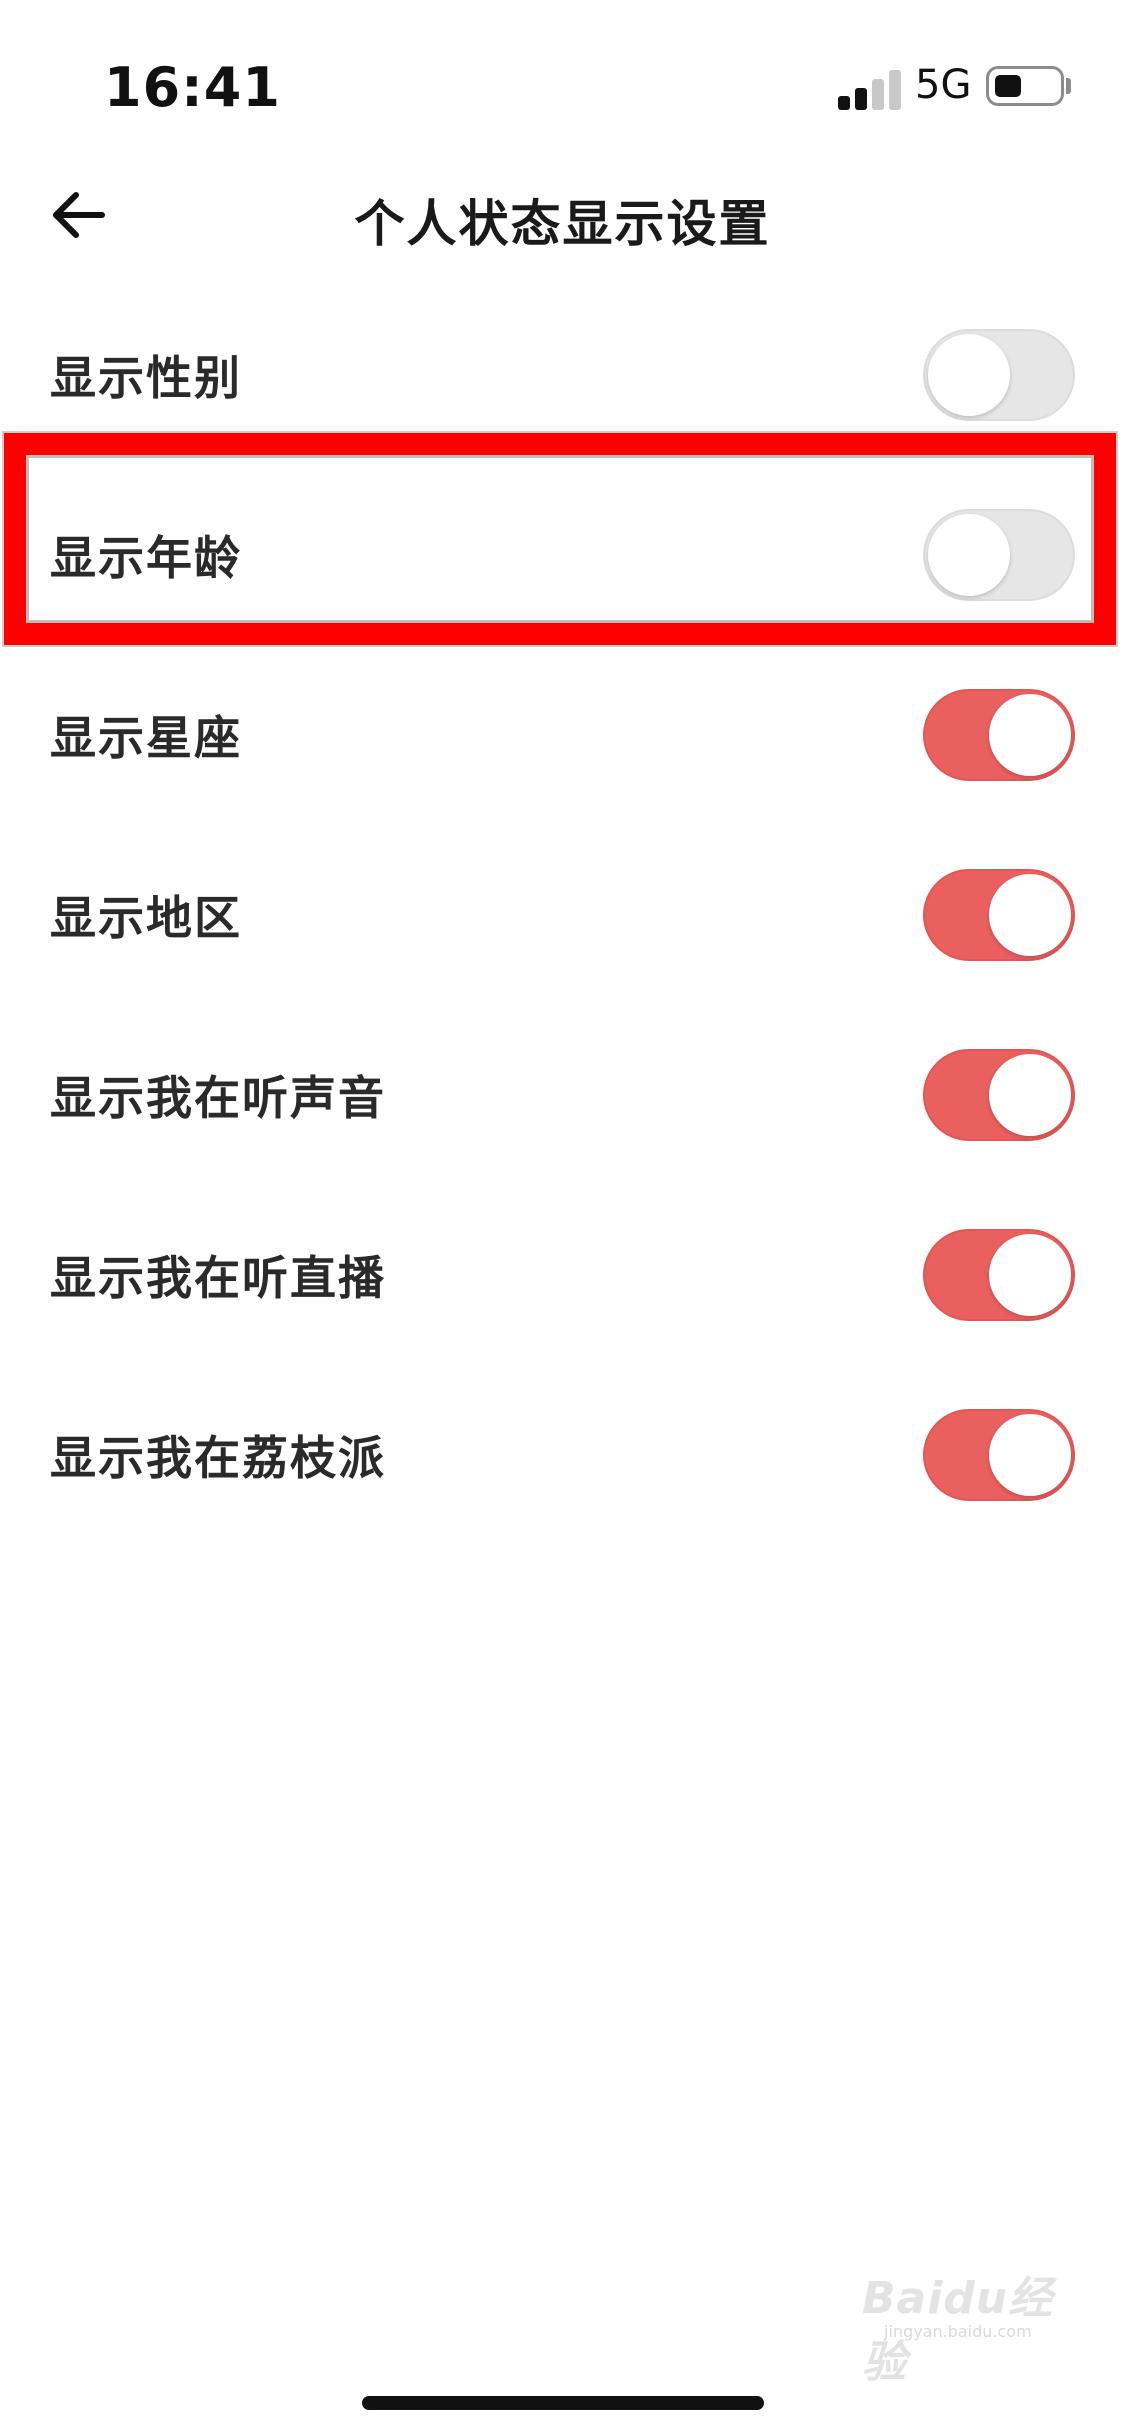 The width and height of the screenshot is (1125, 2436). What do you see at coordinates (562, 555) in the screenshot?
I see `setting-row-age: 显示年龄` at bounding box center [562, 555].